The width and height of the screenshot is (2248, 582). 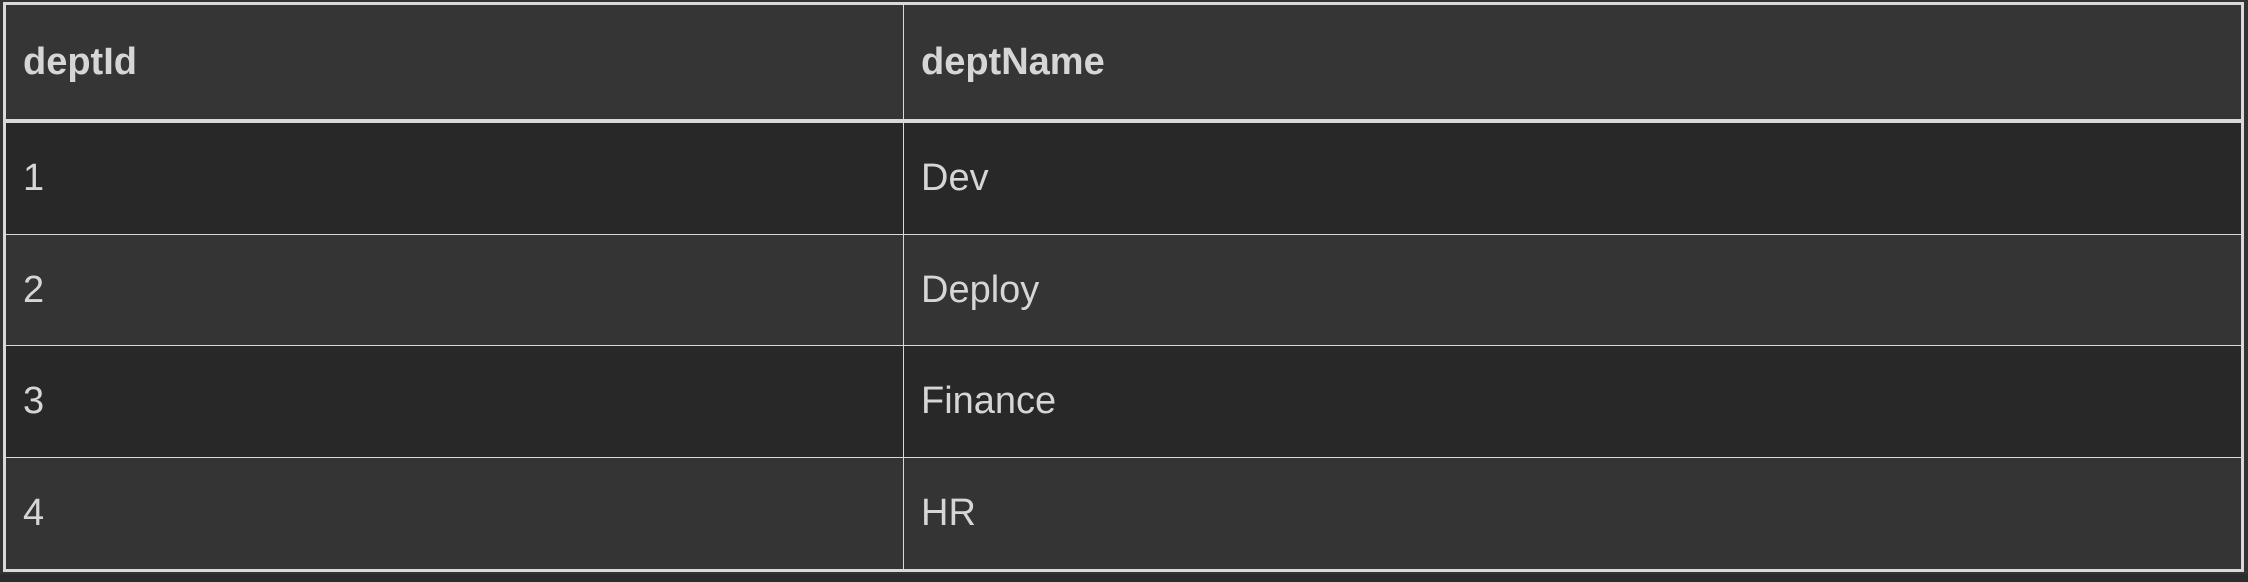 I want to click on cell-deptid: 2, so click(x=454, y=290).